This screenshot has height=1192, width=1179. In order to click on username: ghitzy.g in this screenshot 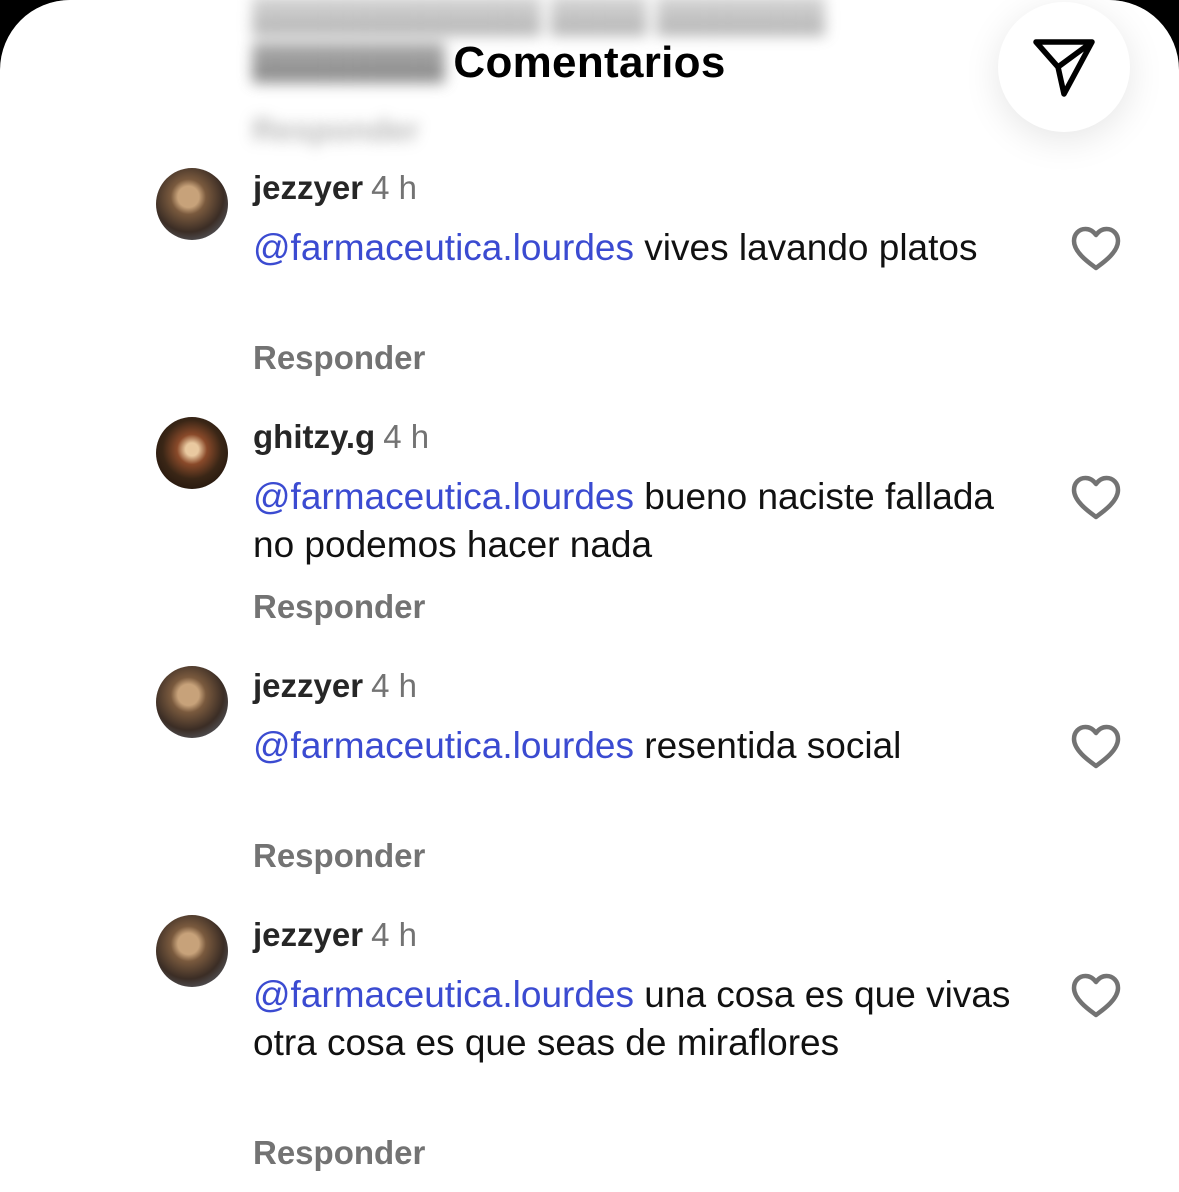, I will do `click(314, 436)`.